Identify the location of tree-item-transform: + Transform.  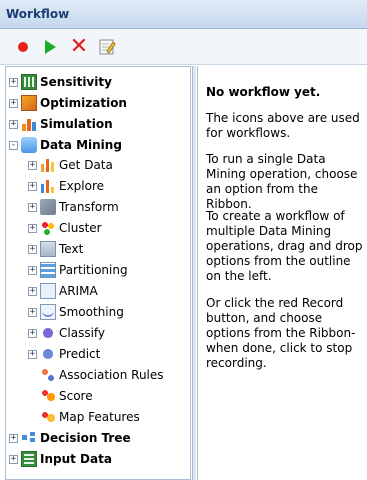
(73, 207).